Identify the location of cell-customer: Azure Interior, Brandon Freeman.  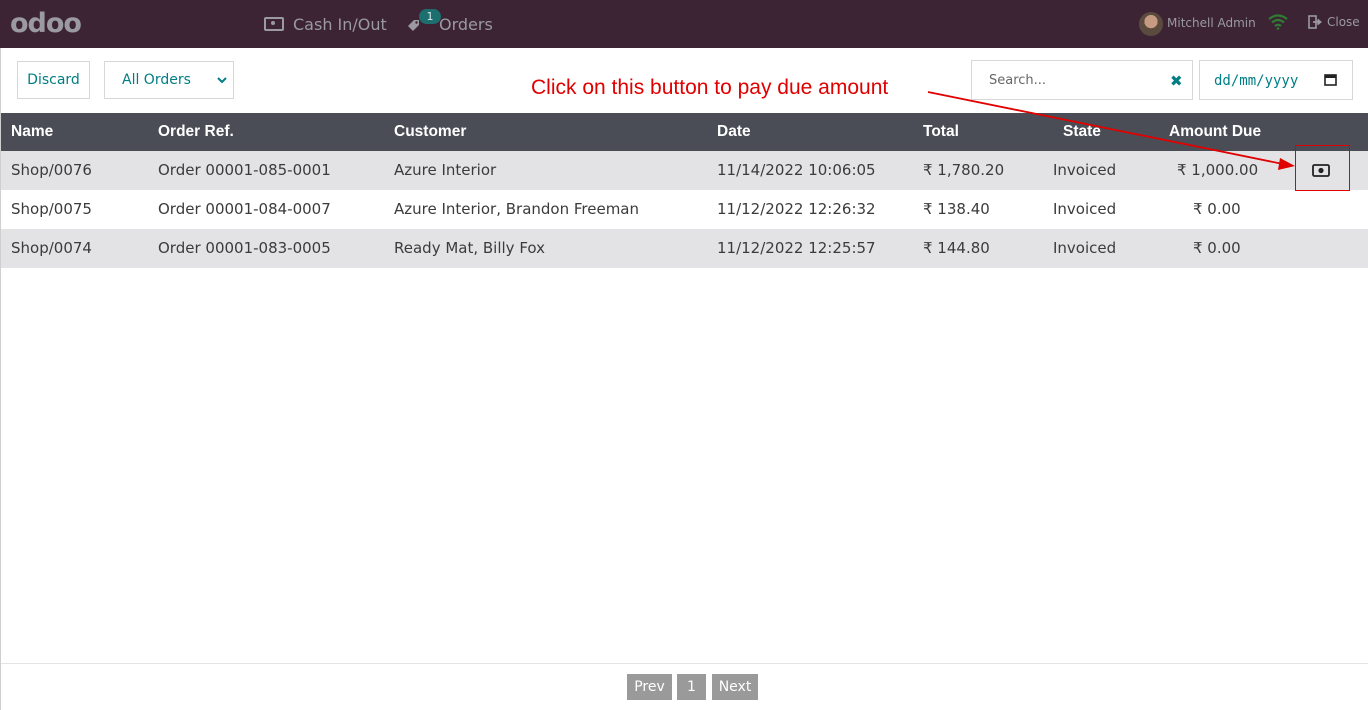
(517, 209).